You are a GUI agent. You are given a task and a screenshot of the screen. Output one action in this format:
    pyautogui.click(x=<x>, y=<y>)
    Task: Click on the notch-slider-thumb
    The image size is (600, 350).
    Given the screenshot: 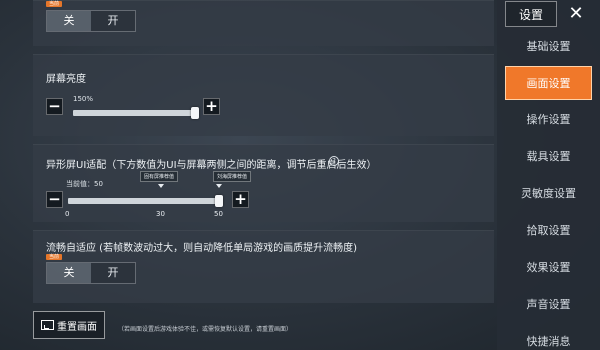 What is the action you would take?
    pyautogui.click(x=219, y=201)
    